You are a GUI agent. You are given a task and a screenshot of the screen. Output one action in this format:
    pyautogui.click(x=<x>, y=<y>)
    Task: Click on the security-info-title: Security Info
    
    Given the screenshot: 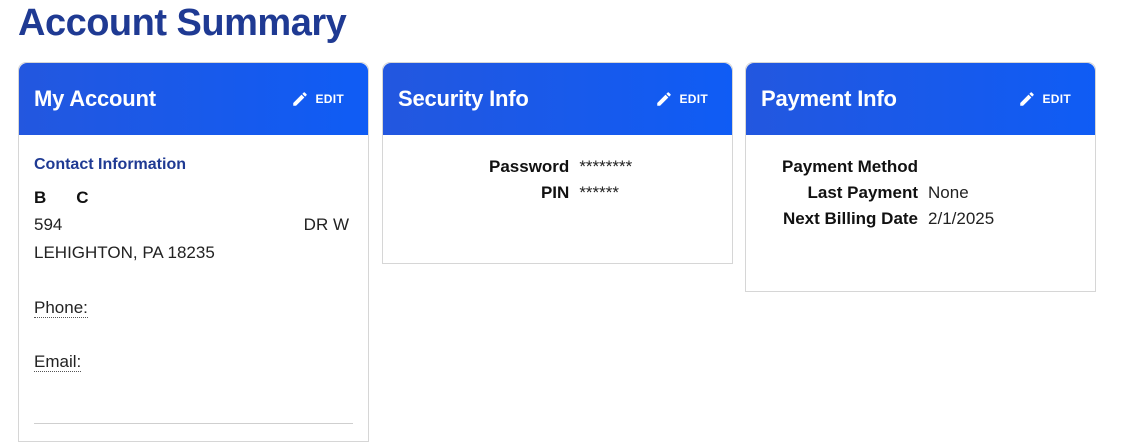 What is the action you would take?
    pyautogui.click(x=463, y=98)
    